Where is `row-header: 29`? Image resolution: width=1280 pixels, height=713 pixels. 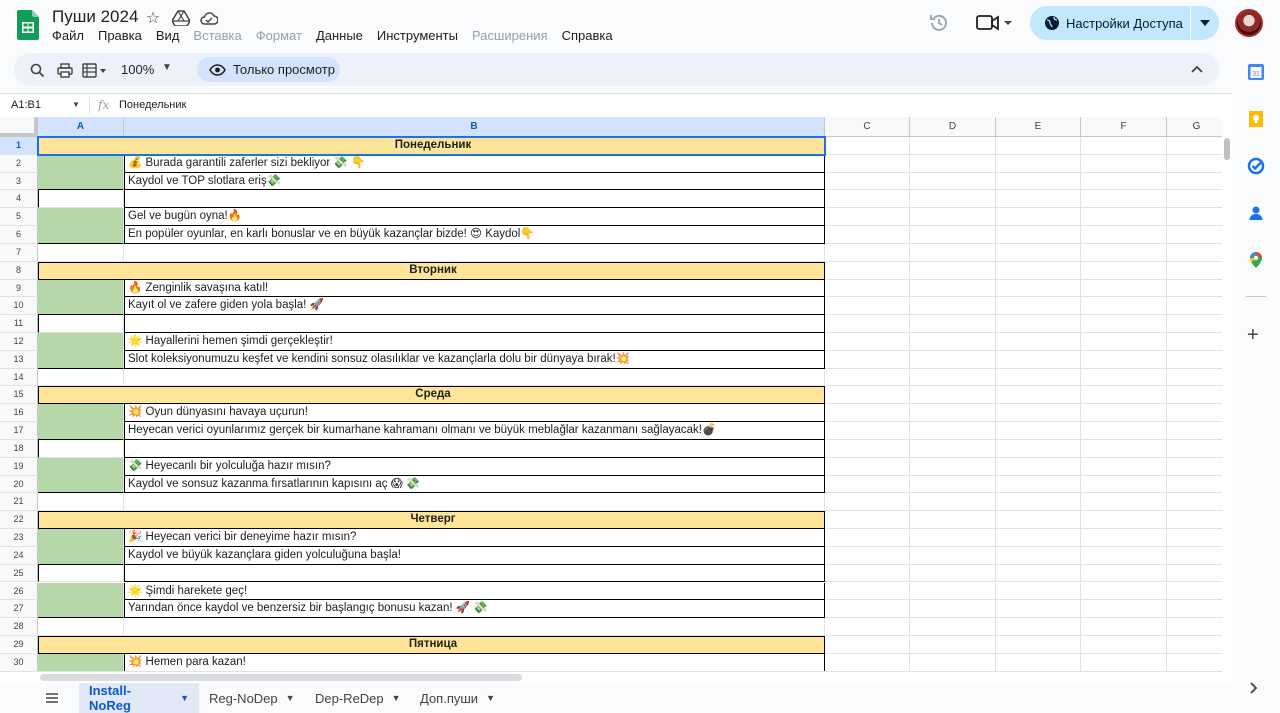
row-header: 29 is located at coordinates (19, 644).